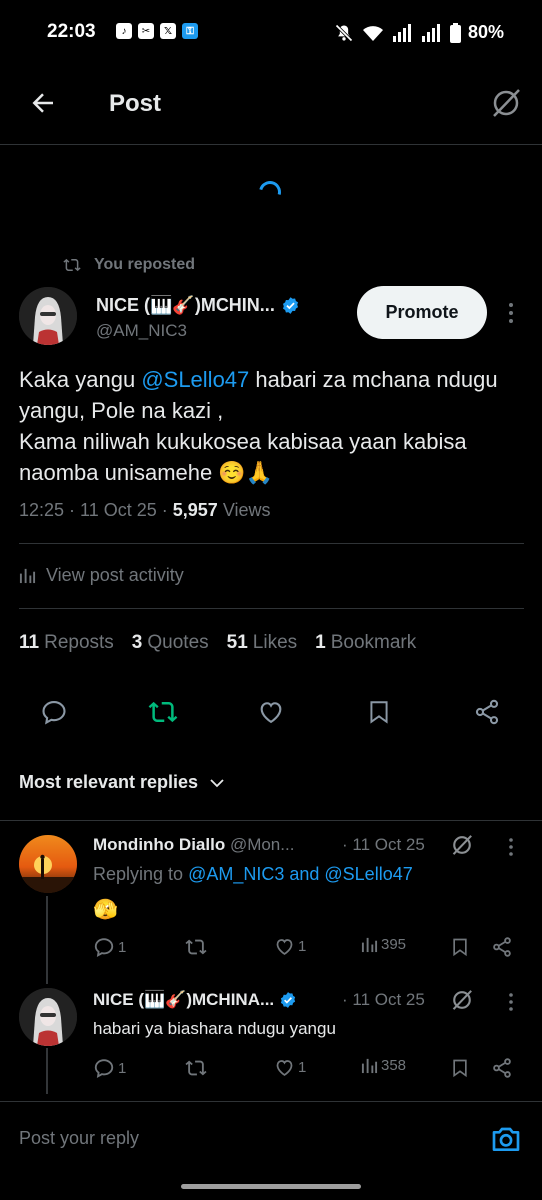 This screenshot has height=1200, width=542. Describe the element at coordinates (246, 510) in the screenshot. I see `views-label: Views` at that location.